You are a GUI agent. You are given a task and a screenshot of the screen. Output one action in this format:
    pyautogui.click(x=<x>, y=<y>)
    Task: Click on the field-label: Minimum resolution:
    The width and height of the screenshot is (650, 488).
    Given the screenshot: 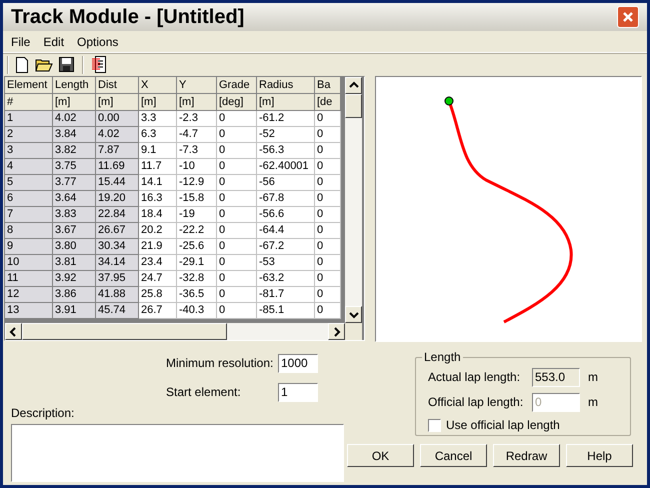 What is the action you would take?
    pyautogui.click(x=220, y=363)
    